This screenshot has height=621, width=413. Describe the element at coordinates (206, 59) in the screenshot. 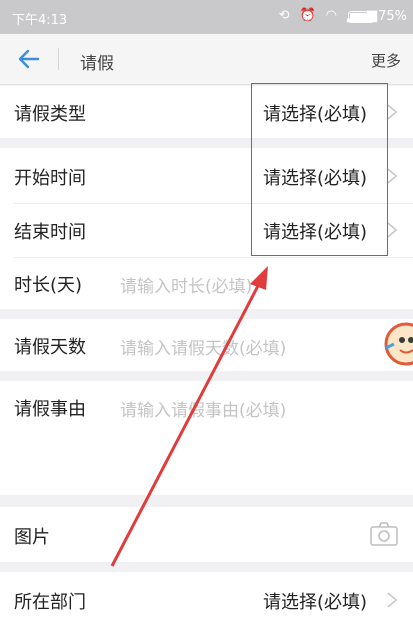

I see `app-header: 请假 更多` at that location.